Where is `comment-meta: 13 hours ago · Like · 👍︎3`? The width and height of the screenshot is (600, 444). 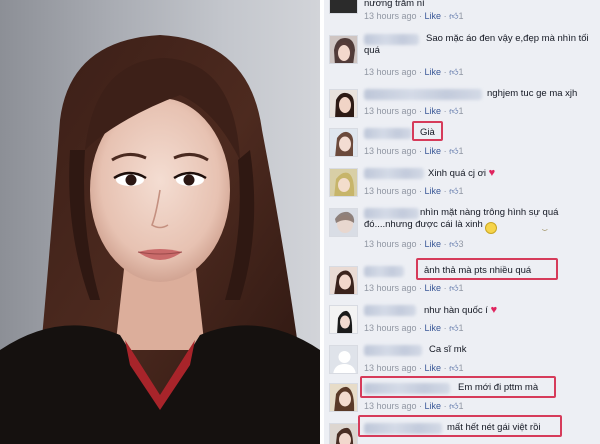
comment-meta: 13 hours ago · Like · 👍︎3 is located at coordinates (414, 244).